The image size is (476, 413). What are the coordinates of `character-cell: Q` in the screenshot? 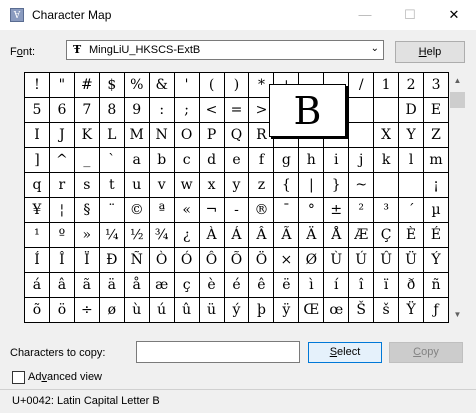 It's located at (237, 135).